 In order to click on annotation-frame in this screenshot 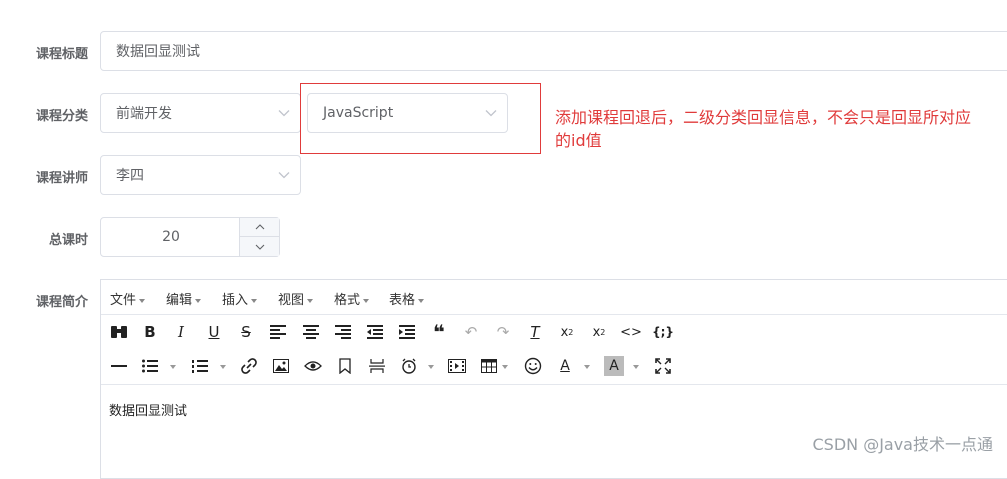, I will do `click(420, 118)`.